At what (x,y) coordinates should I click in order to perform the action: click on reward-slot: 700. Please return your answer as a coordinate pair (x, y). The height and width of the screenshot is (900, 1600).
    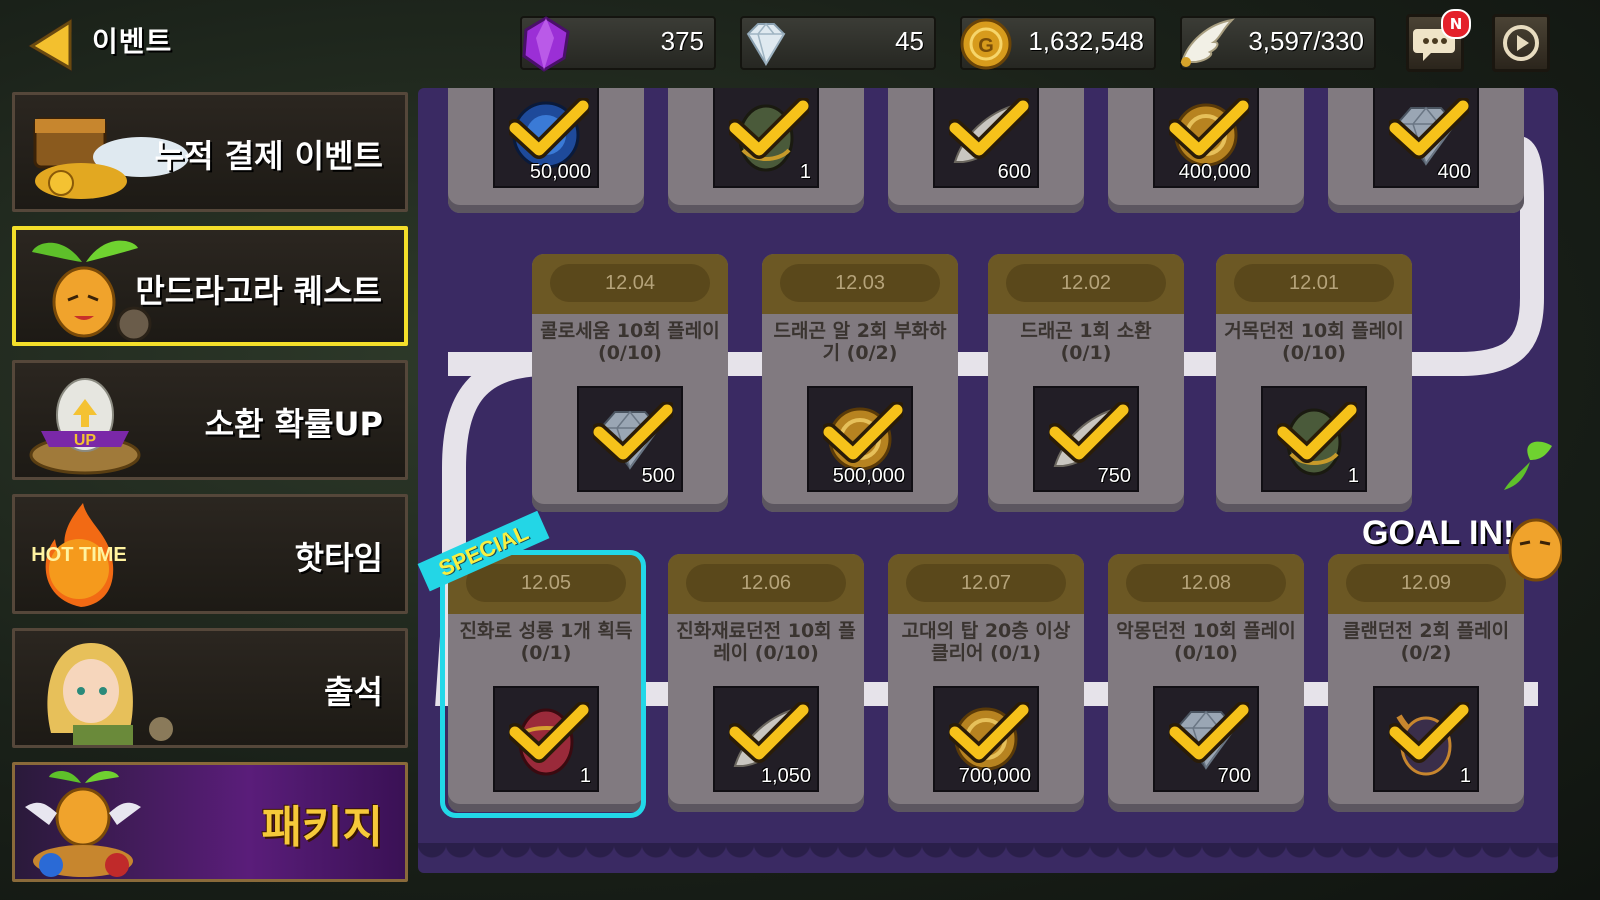
    Looking at the image, I should click on (1206, 739).